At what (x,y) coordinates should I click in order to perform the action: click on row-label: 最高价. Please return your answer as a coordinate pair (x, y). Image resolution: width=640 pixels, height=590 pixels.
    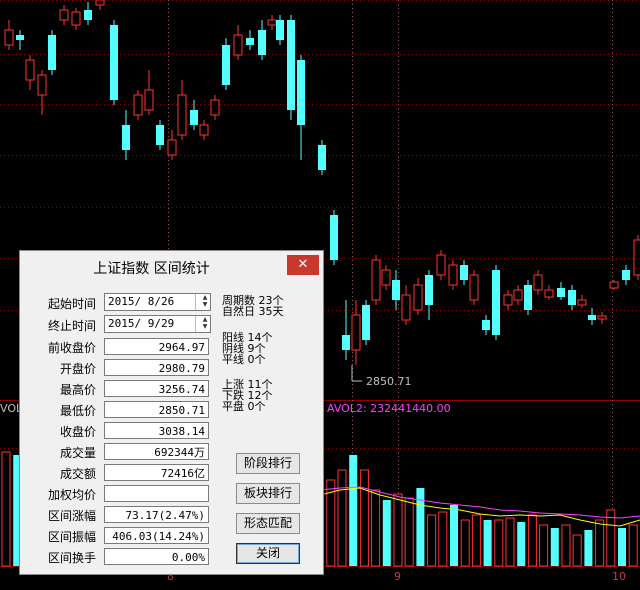
    Looking at the image, I should click on (77, 390).